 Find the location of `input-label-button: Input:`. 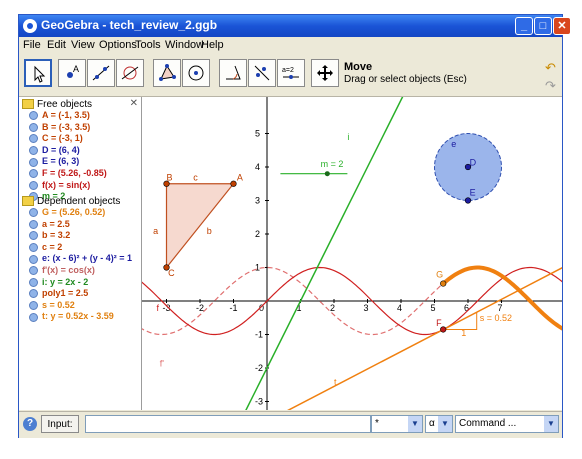

input-label-button: Input: is located at coordinates (60, 424).